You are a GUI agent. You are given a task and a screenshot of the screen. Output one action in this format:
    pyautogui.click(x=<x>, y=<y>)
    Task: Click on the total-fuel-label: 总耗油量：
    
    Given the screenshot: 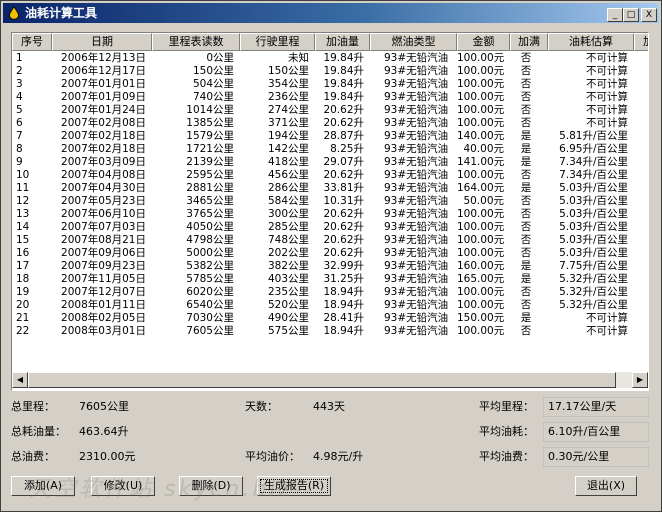 What is the action you would take?
    pyautogui.click(x=38, y=431)
    